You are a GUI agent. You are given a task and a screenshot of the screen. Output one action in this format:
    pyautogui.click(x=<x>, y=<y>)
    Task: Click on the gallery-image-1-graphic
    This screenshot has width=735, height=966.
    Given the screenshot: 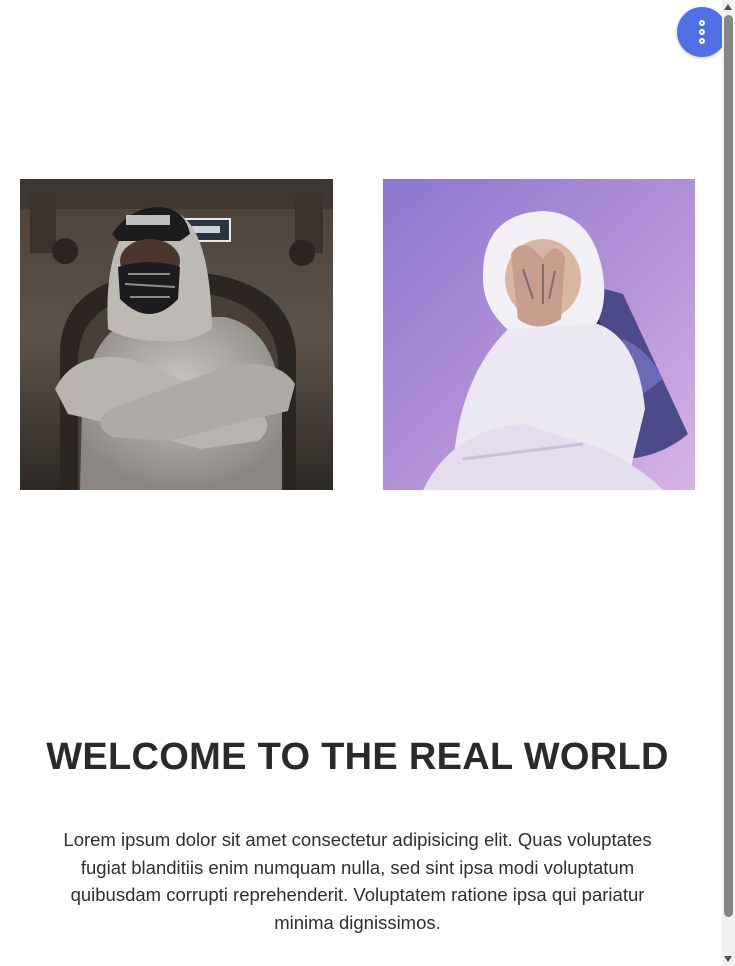 What is the action you would take?
    pyautogui.click(x=176, y=334)
    